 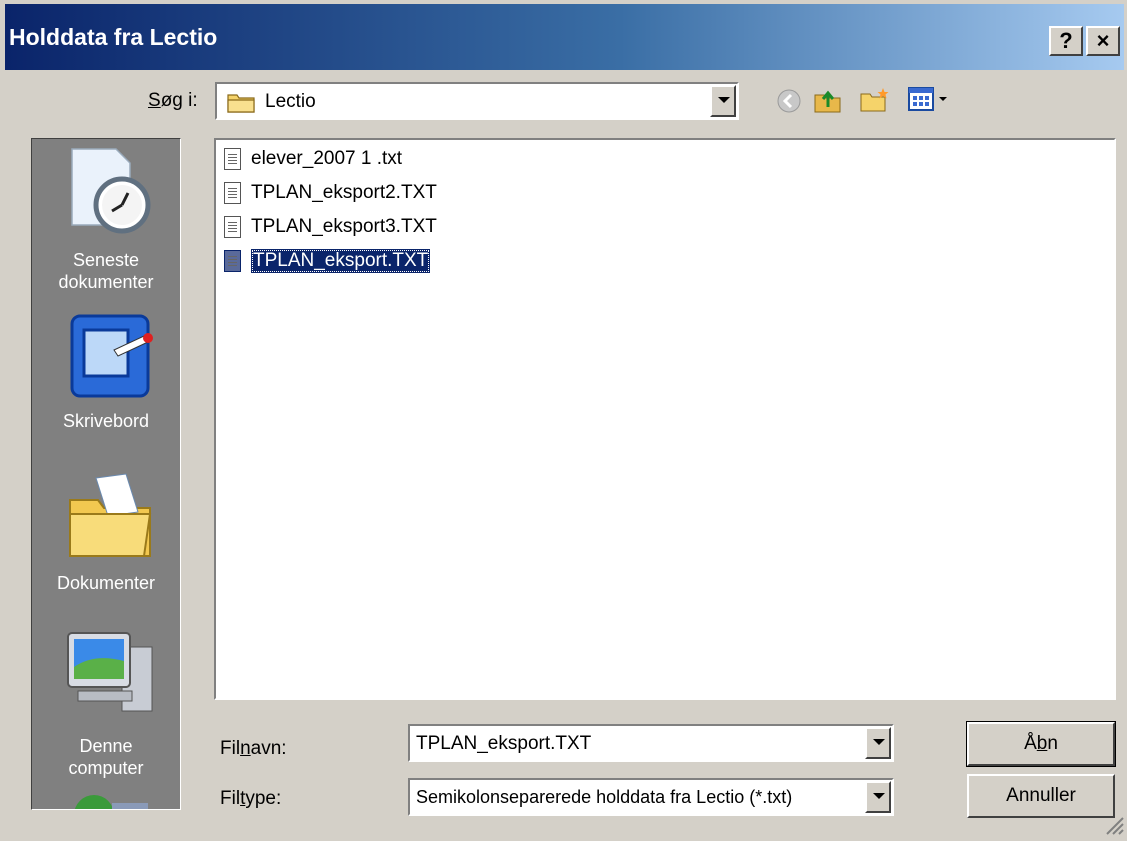 What do you see at coordinates (875, 102) in the screenshot?
I see `new-folder-icon` at bounding box center [875, 102].